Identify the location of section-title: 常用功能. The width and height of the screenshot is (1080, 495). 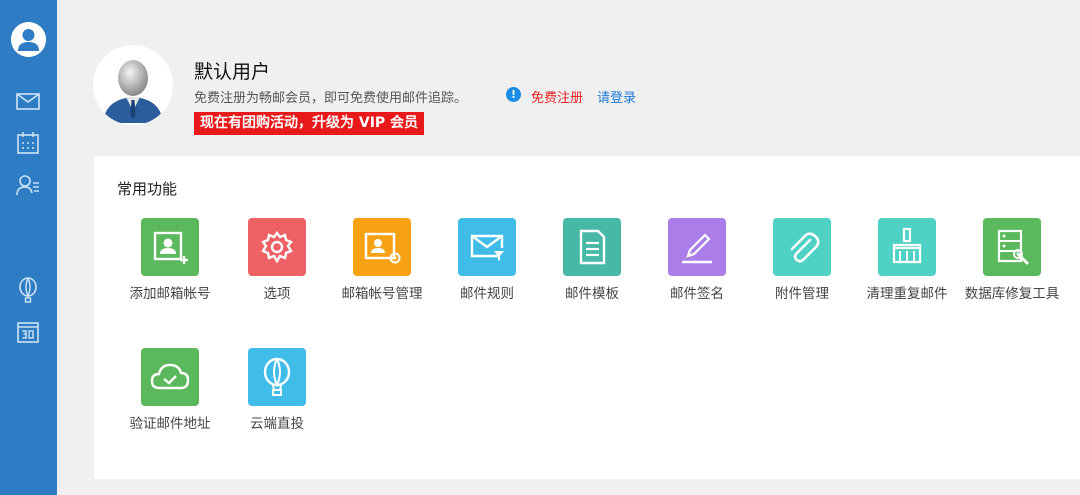
(147, 189).